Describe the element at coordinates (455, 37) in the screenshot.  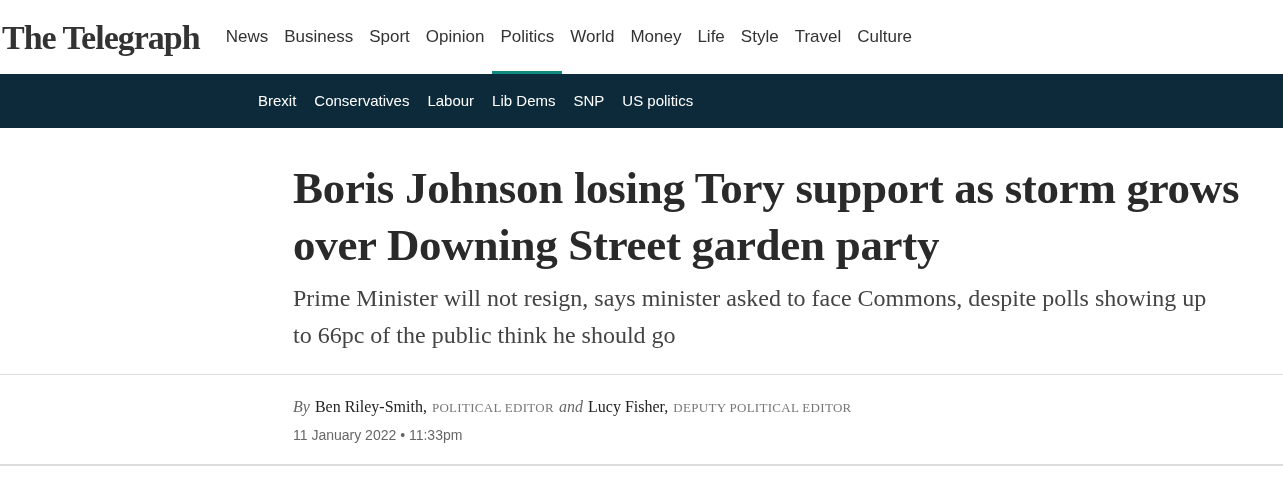
I see `nav-tab: Opinion` at that location.